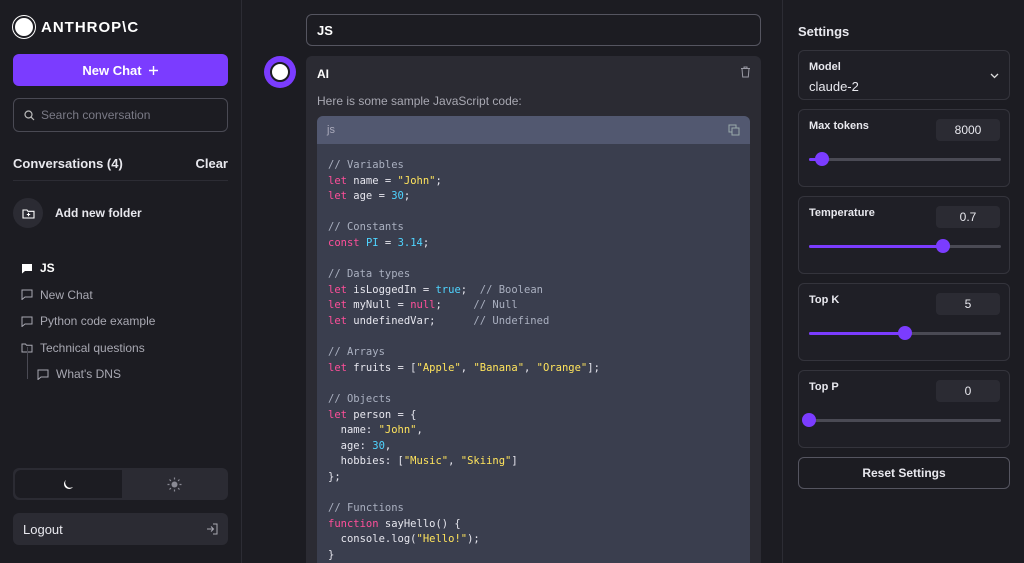  I want to click on temperature-input: 0.7, so click(968, 217).